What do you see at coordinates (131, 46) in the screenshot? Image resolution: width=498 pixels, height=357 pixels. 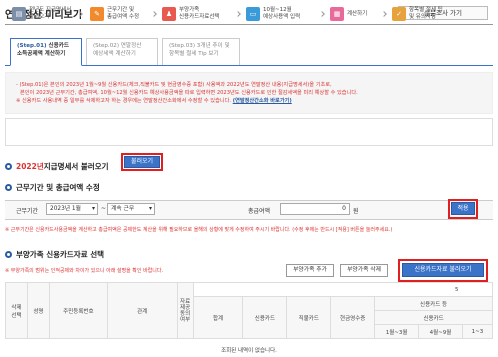 I see `tab-label: 연말정산` at bounding box center [131, 46].